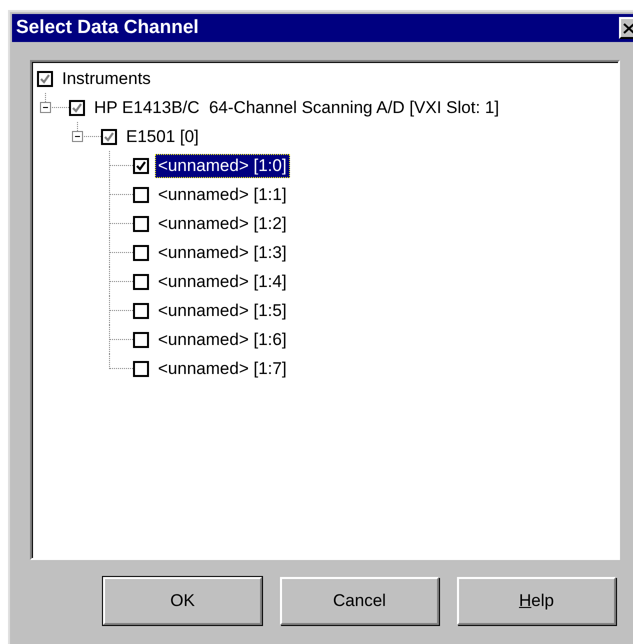  I want to click on help-button: Help, so click(536, 601).